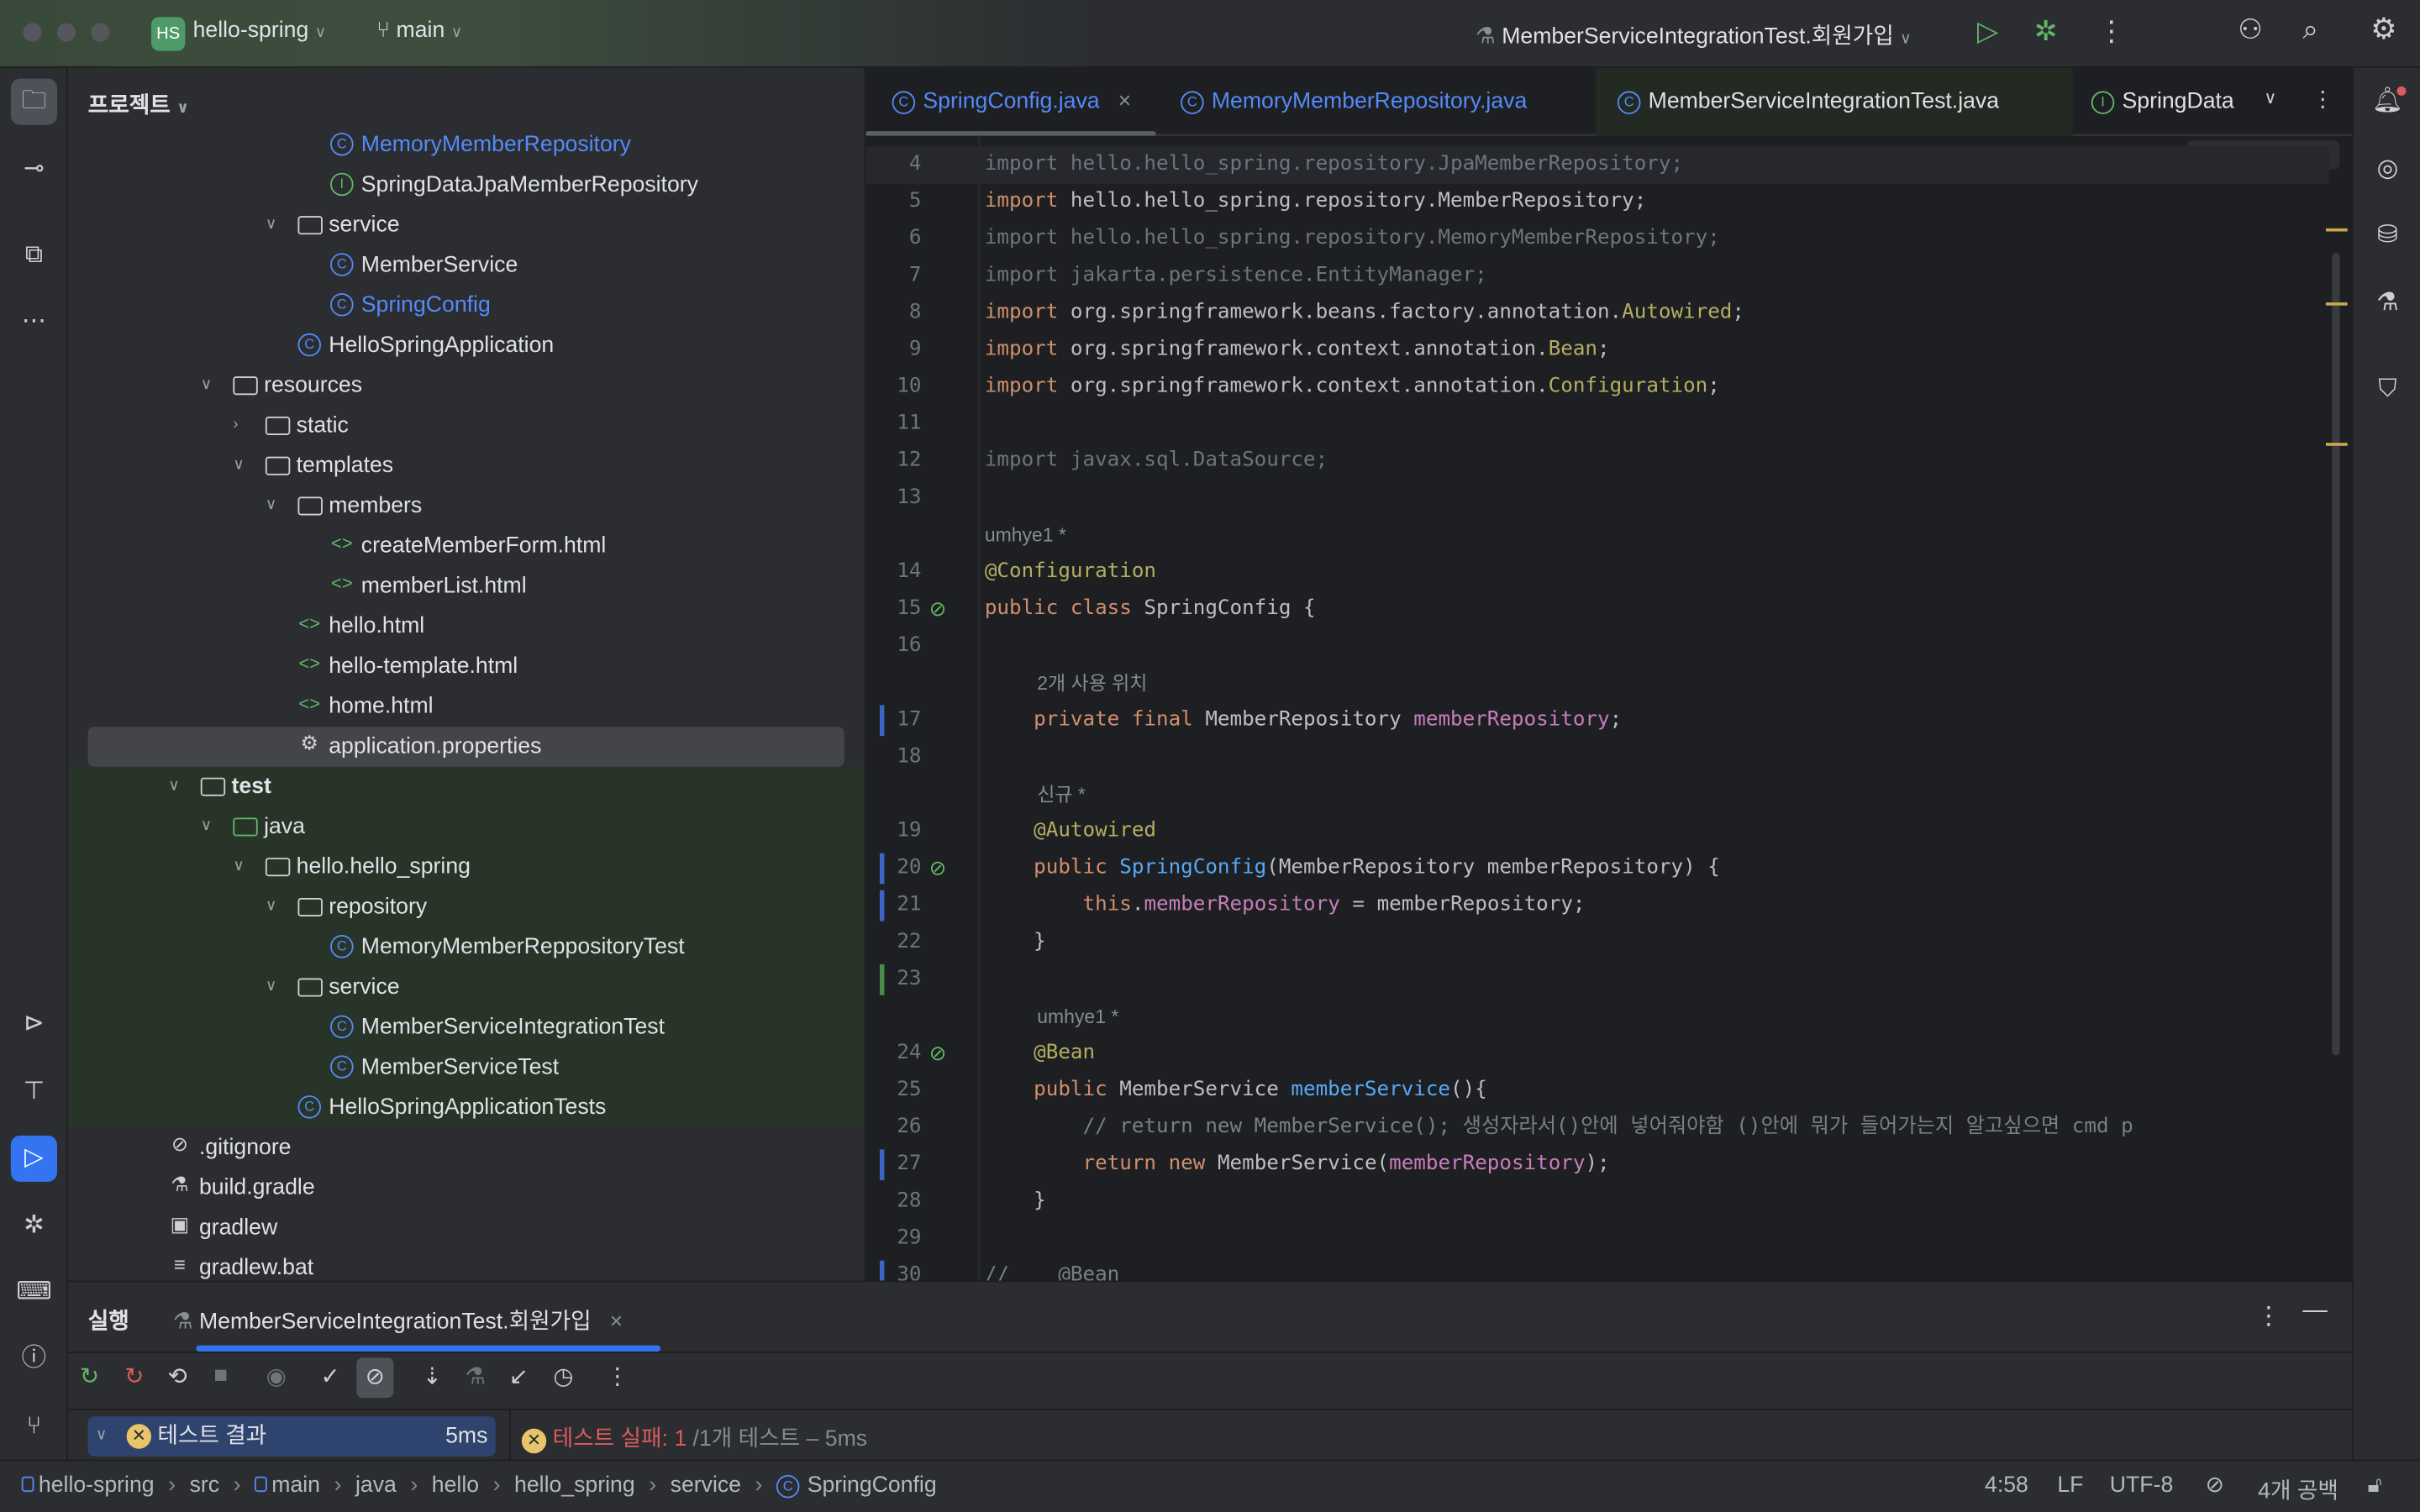 The height and width of the screenshot is (1512, 2420). I want to click on editor-tab: C MemberServiceIntegrationTest.java, so click(1834, 101).